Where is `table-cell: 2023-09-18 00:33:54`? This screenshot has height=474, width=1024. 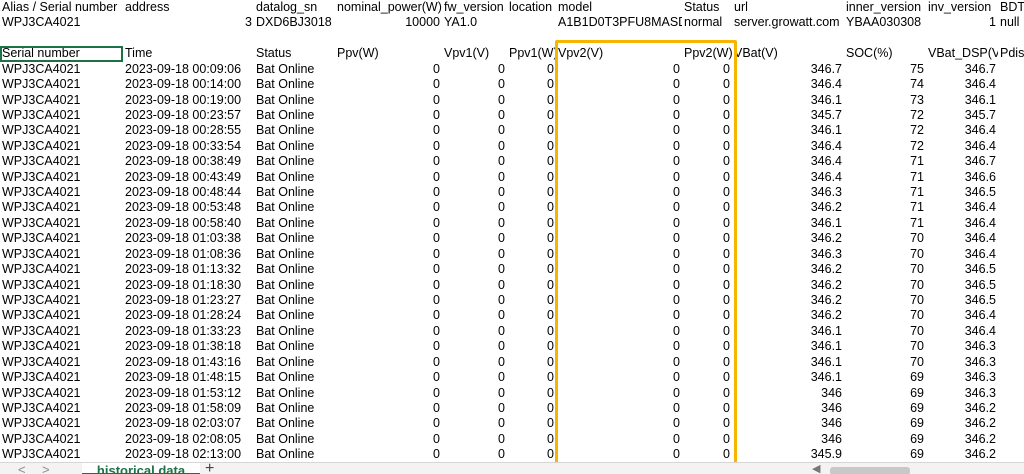 table-cell: 2023-09-18 00:33:54 is located at coordinates (188, 146).